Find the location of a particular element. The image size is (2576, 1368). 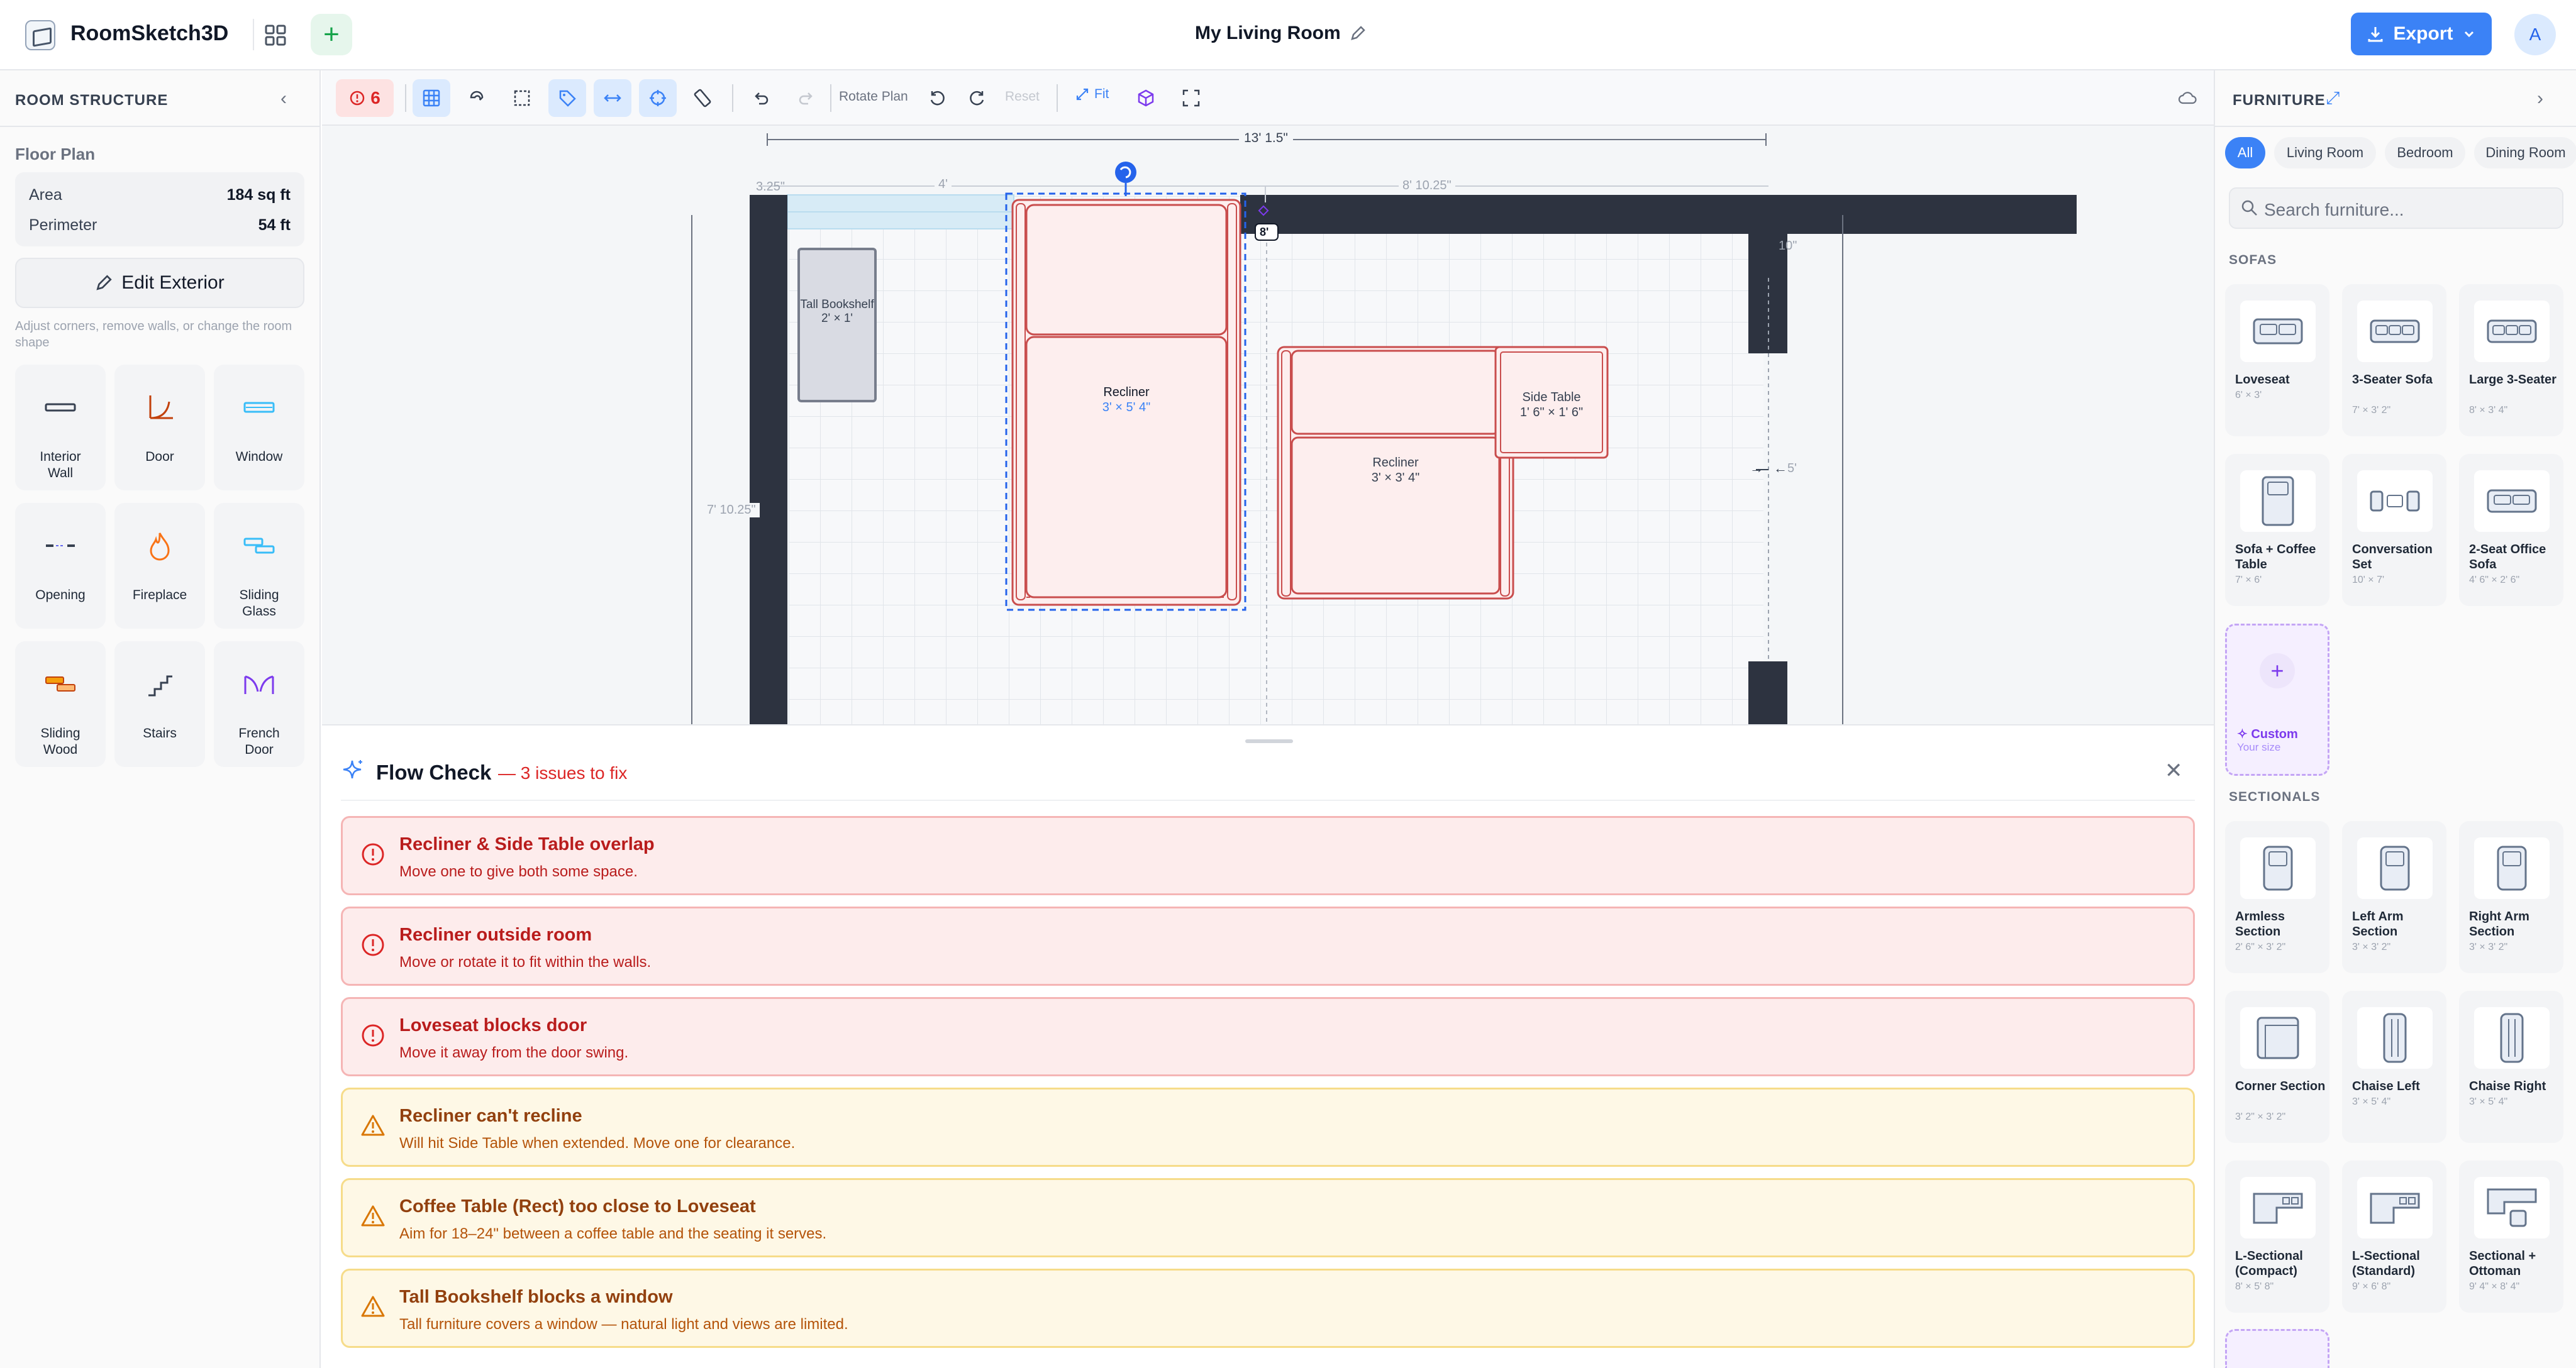

furniture-card: Right Arm Section 3' × 3' 2" is located at coordinates (2511, 897).